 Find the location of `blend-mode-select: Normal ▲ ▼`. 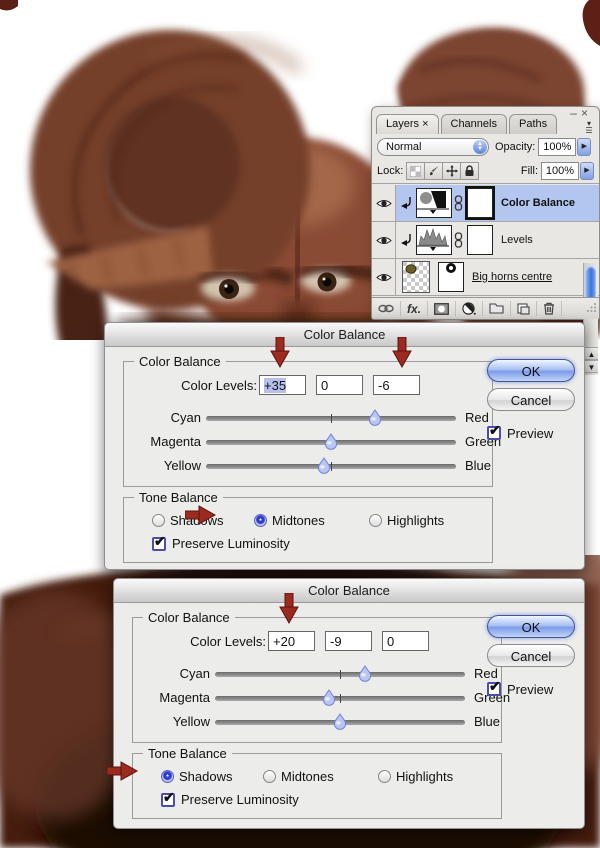

blend-mode-select: Normal ▲ ▼ is located at coordinates (433, 146).